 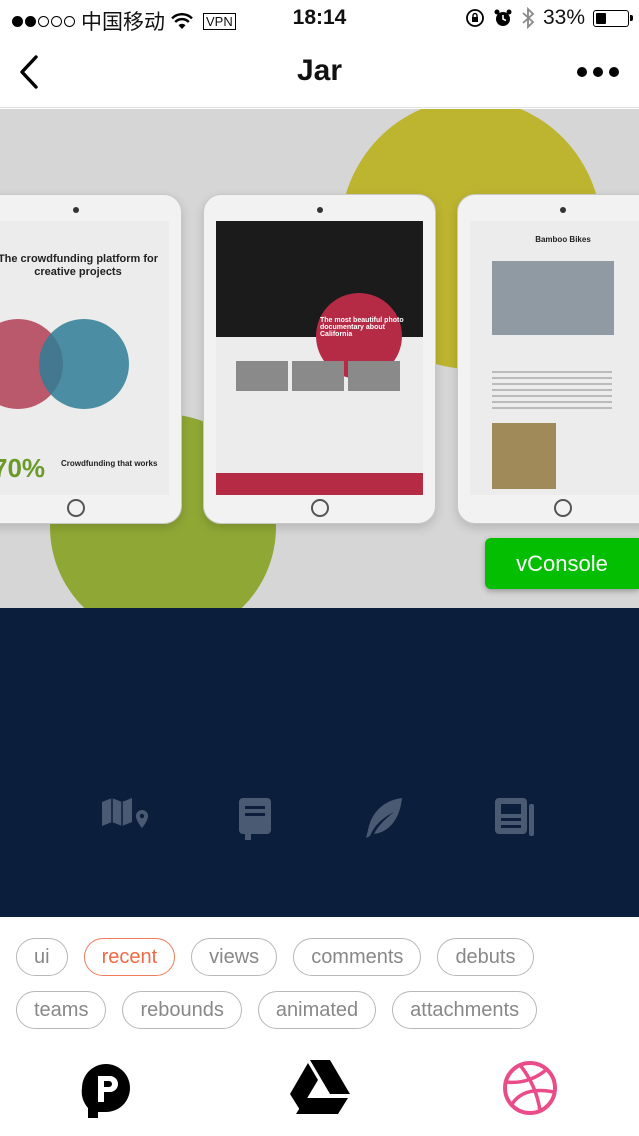 I want to click on status-bar: 中国移动 VPN 18:14 33%, so click(x=319, y=18).